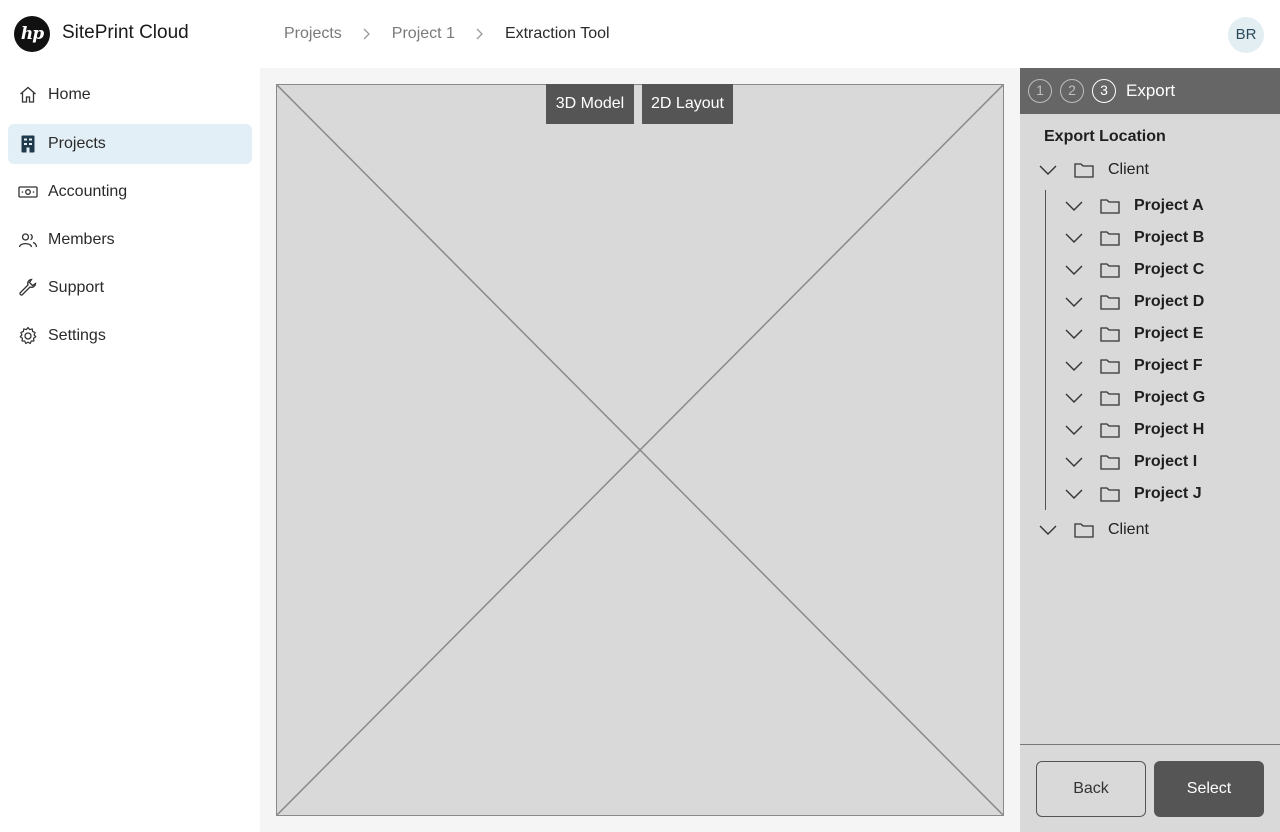  What do you see at coordinates (28, 95) in the screenshot?
I see `home-icon` at bounding box center [28, 95].